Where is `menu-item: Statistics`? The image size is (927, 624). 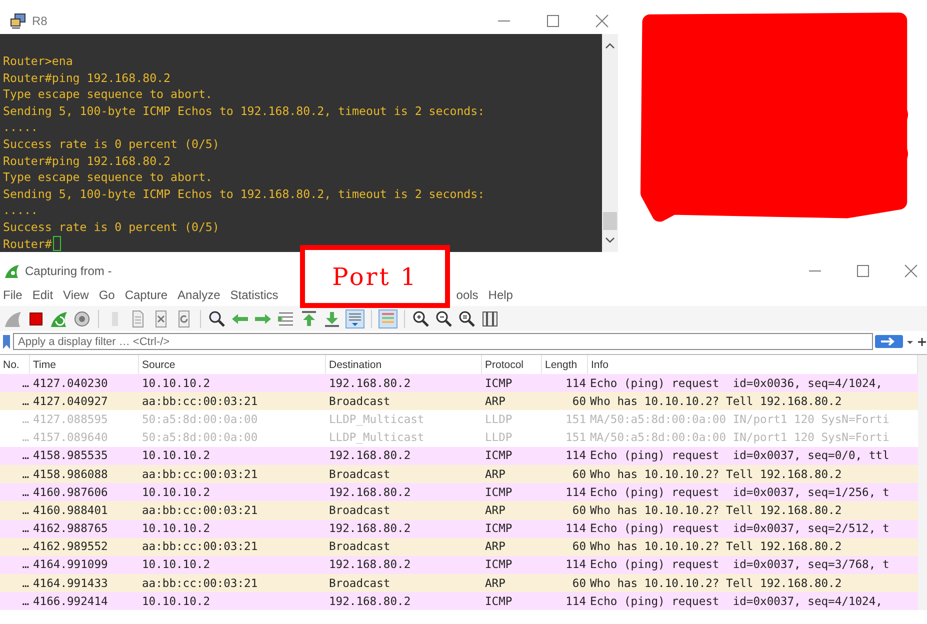
menu-item: Statistics is located at coordinates (256, 295).